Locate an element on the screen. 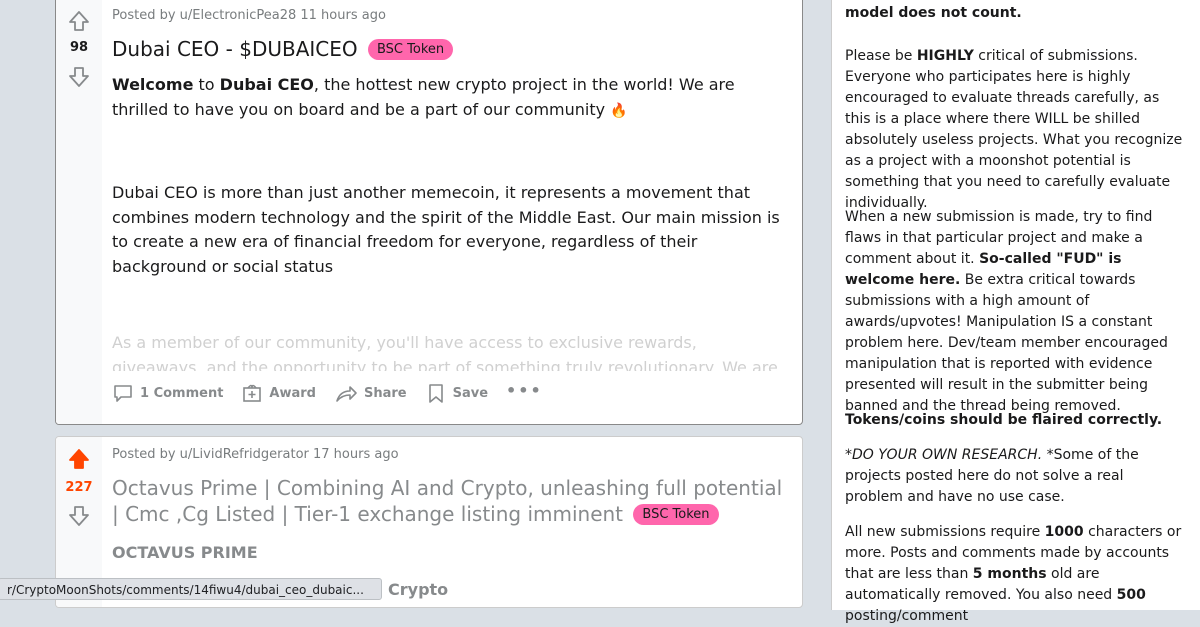 The image size is (1200, 627). italic-dyor: *DO YOUR OWN RESEARCH. is located at coordinates (944, 455).